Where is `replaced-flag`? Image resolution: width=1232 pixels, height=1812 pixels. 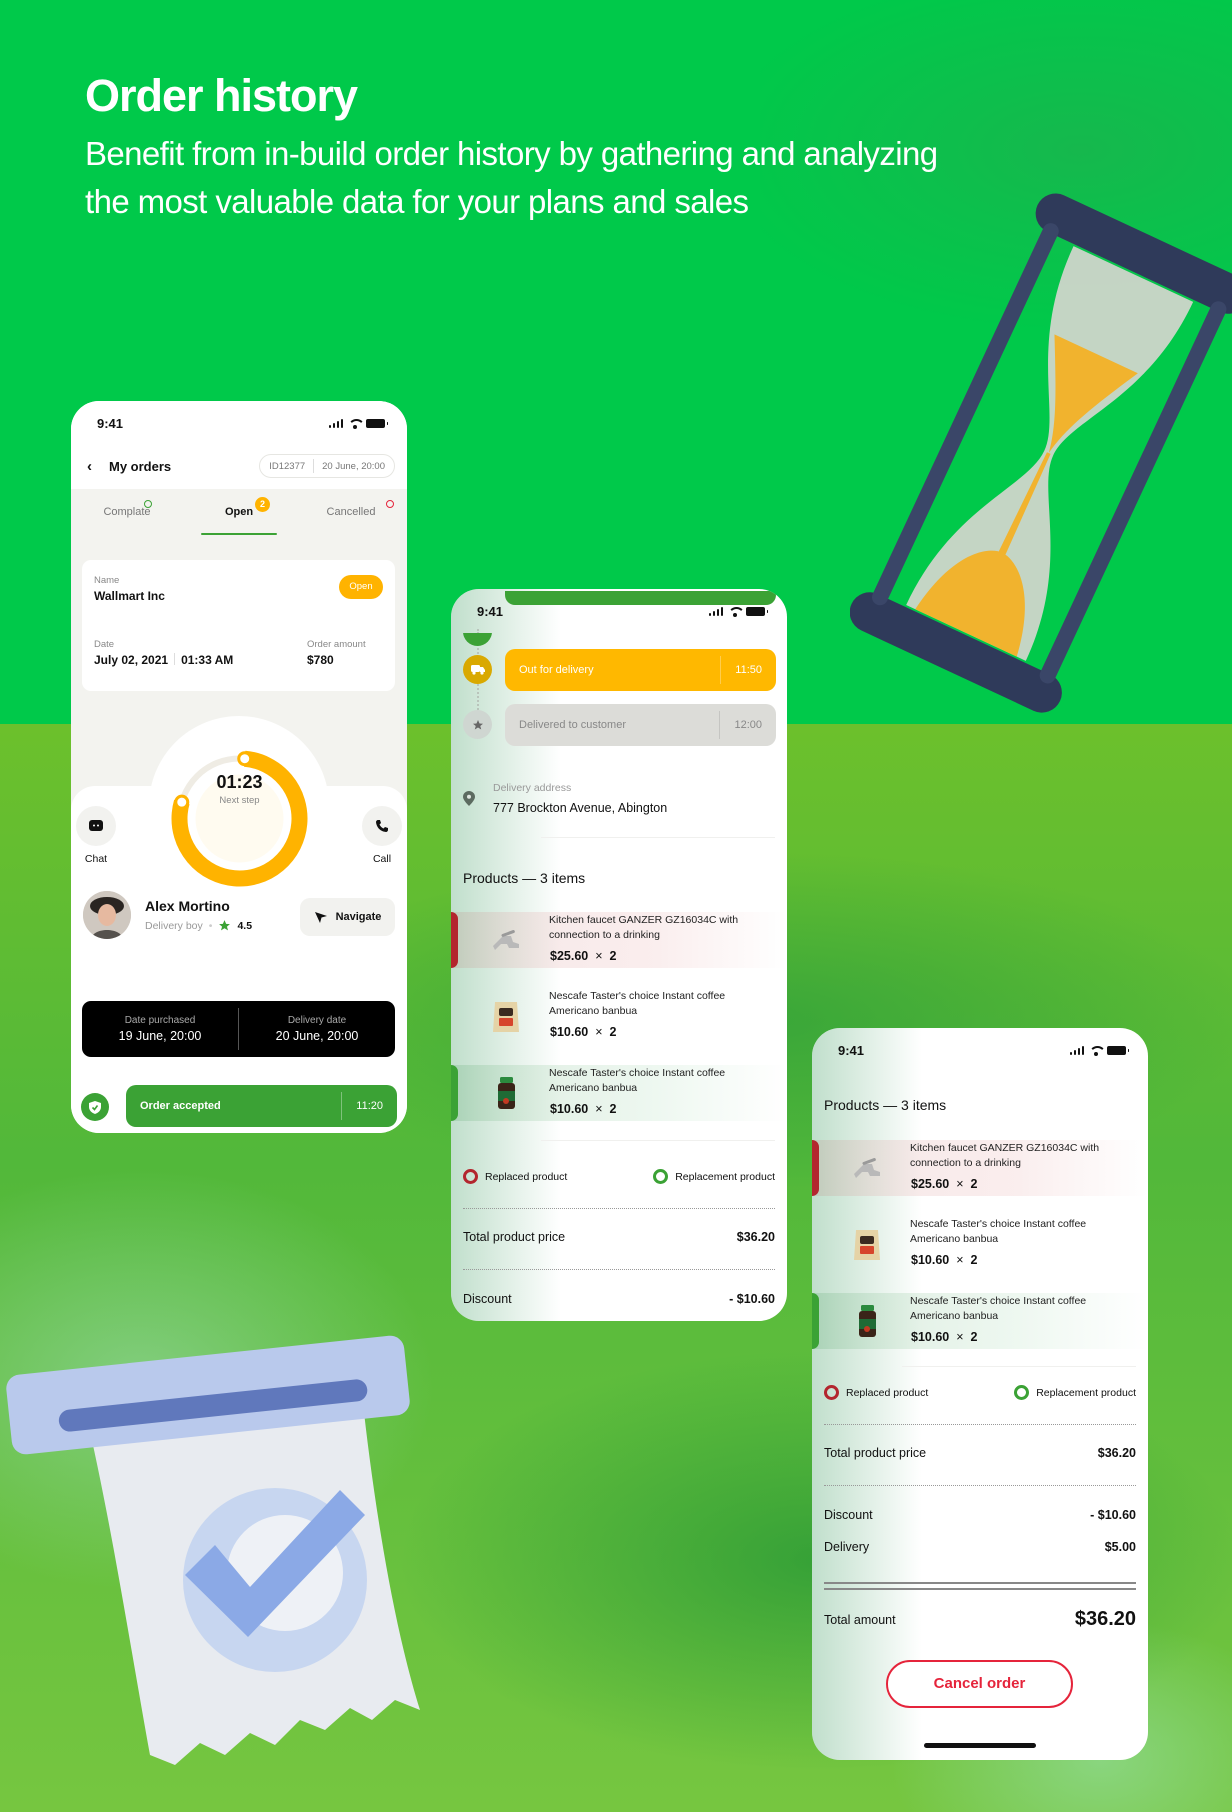
replaced-flag is located at coordinates (454, 940).